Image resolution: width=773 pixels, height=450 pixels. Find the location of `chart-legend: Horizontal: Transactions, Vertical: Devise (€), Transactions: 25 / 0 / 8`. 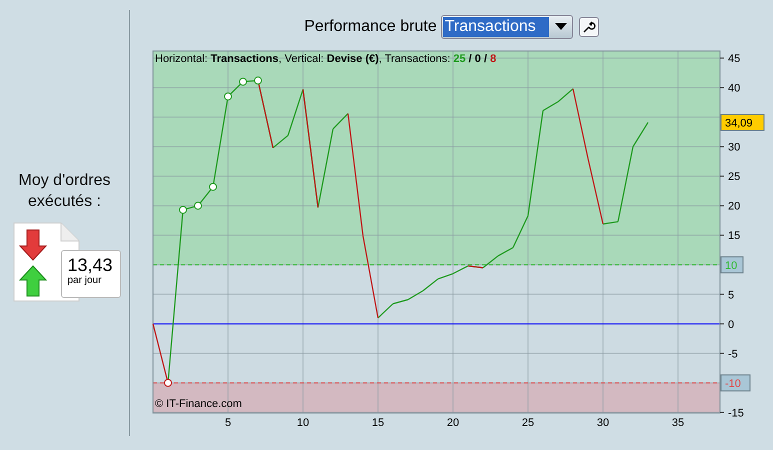

chart-legend: Horizontal: Transactions, Vertical: Devise (€), Transactions: 25 / 0 / 8 is located at coordinates (325, 59).